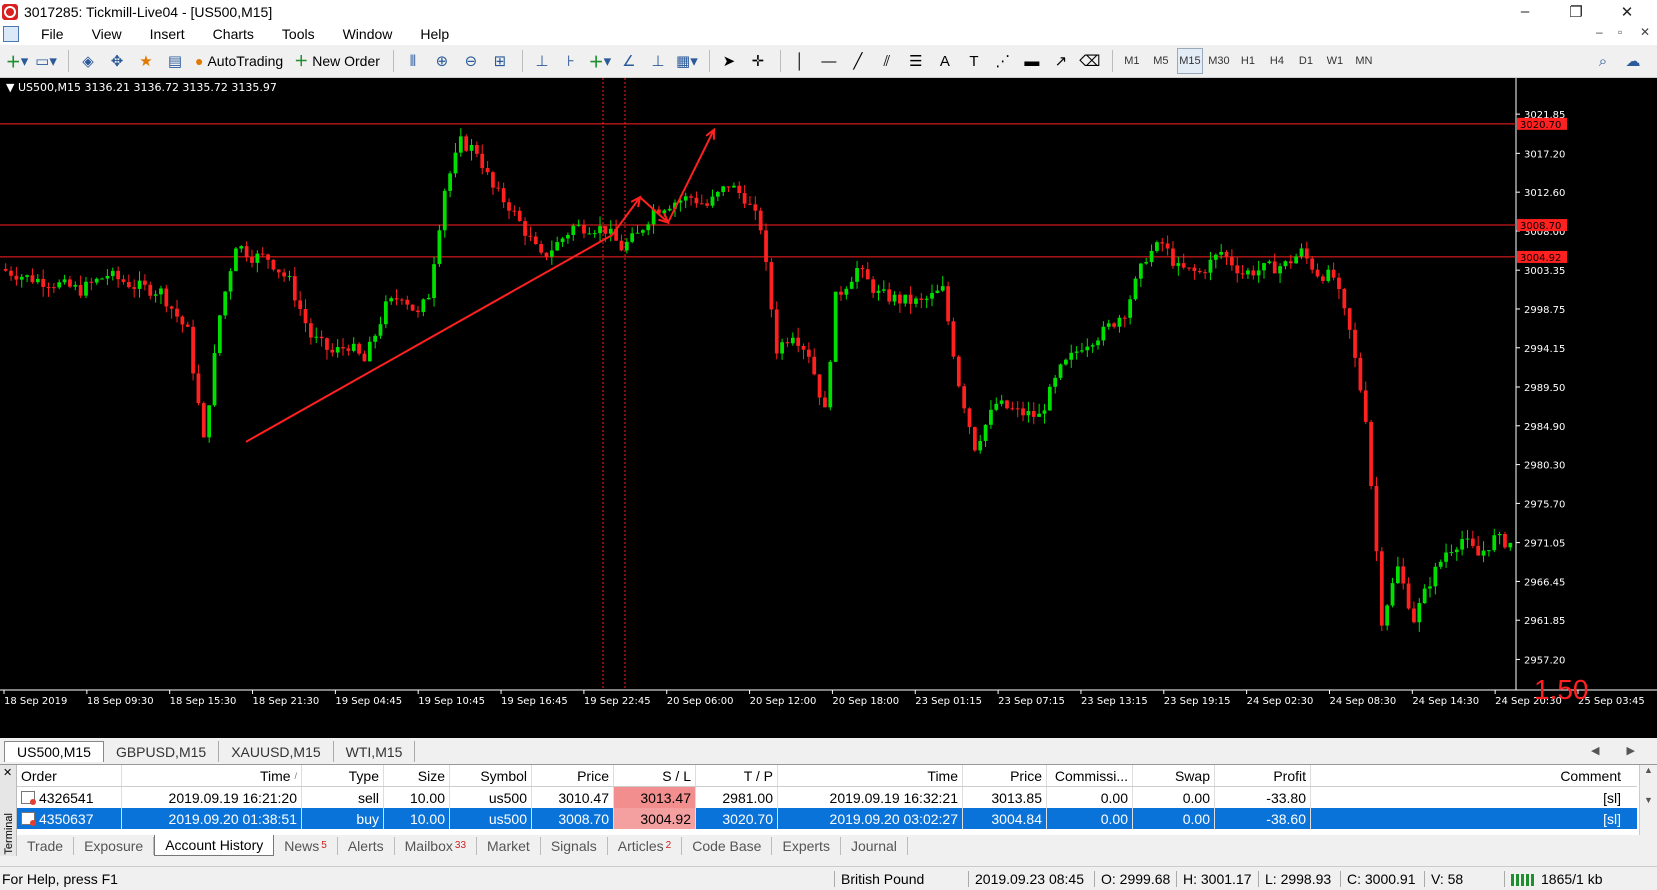  What do you see at coordinates (1633, 61) in the screenshot?
I see `chat-icon: ☁` at bounding box center [1633, 61].